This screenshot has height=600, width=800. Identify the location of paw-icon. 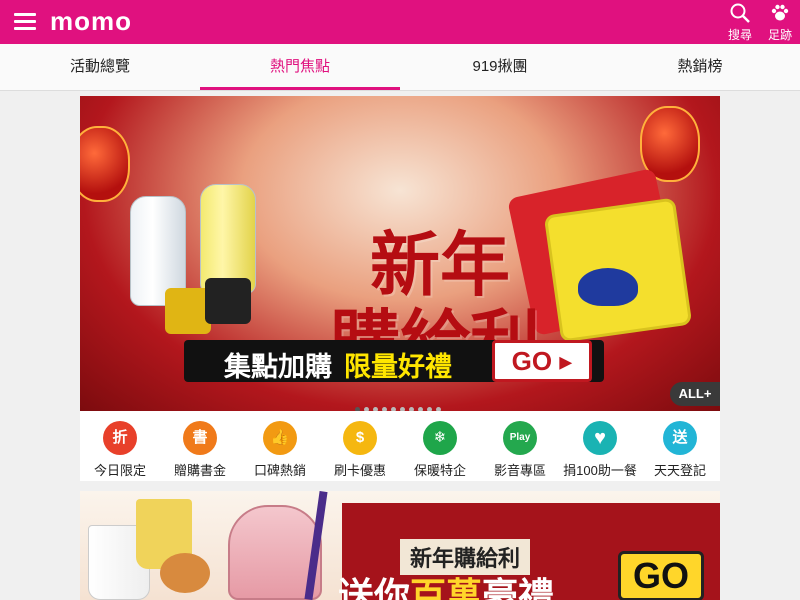
(780, 12).